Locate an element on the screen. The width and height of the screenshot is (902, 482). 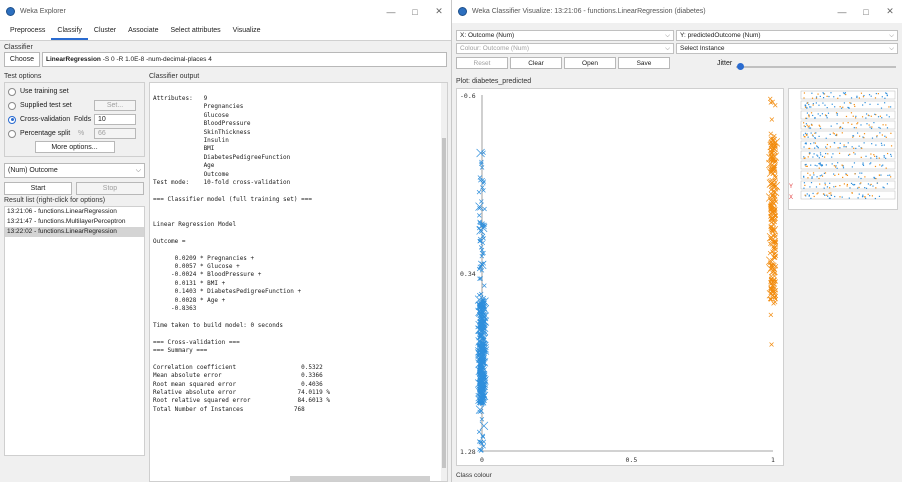
result-list-item-selected: 13:22:02 - functions.LinearRegression is located at coordinates (74, 232).